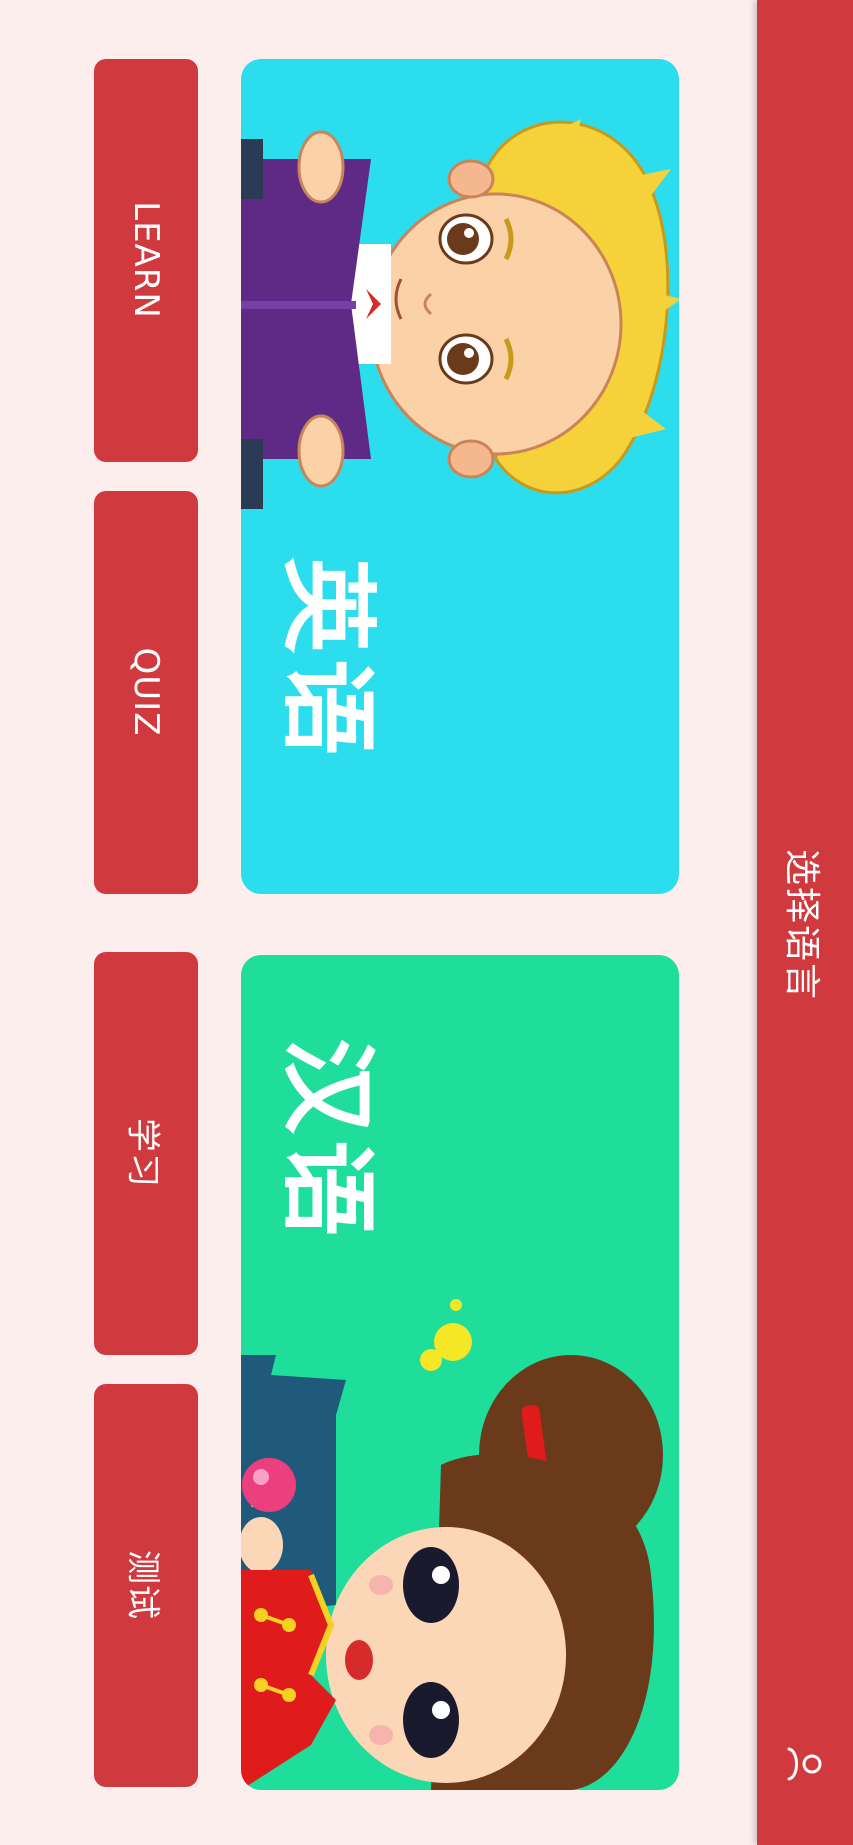 This screenshot has width=853, height=1845. I want to click on boy-reading-book-illustration, so click(460, 314).